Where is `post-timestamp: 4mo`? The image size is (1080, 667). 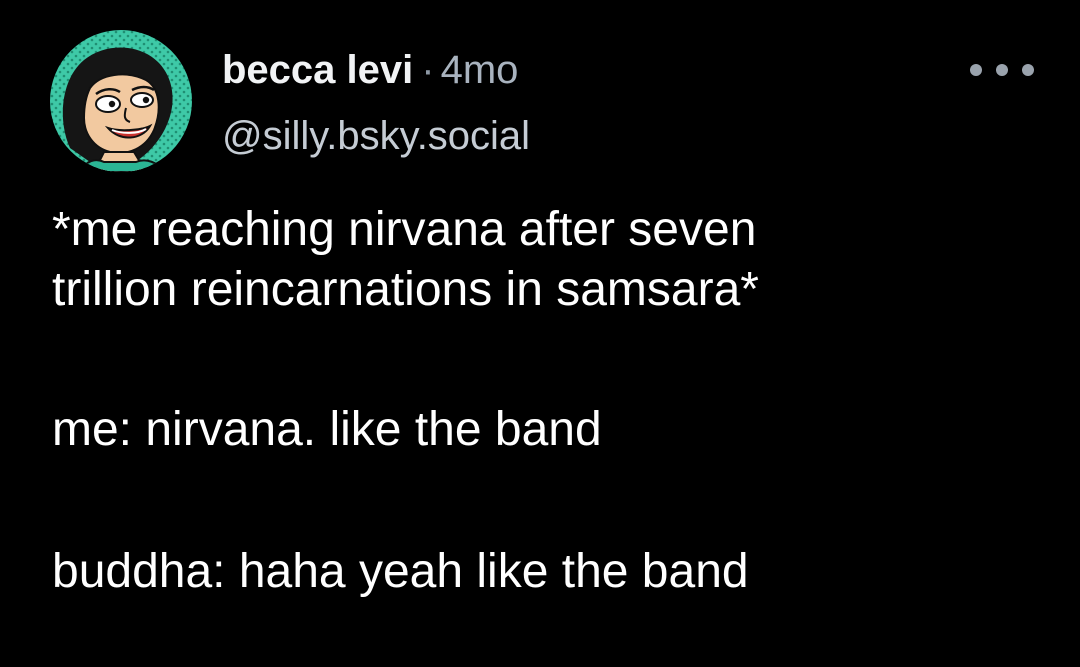 post-timestamp: 4mo is located at coordinates (480, 70).